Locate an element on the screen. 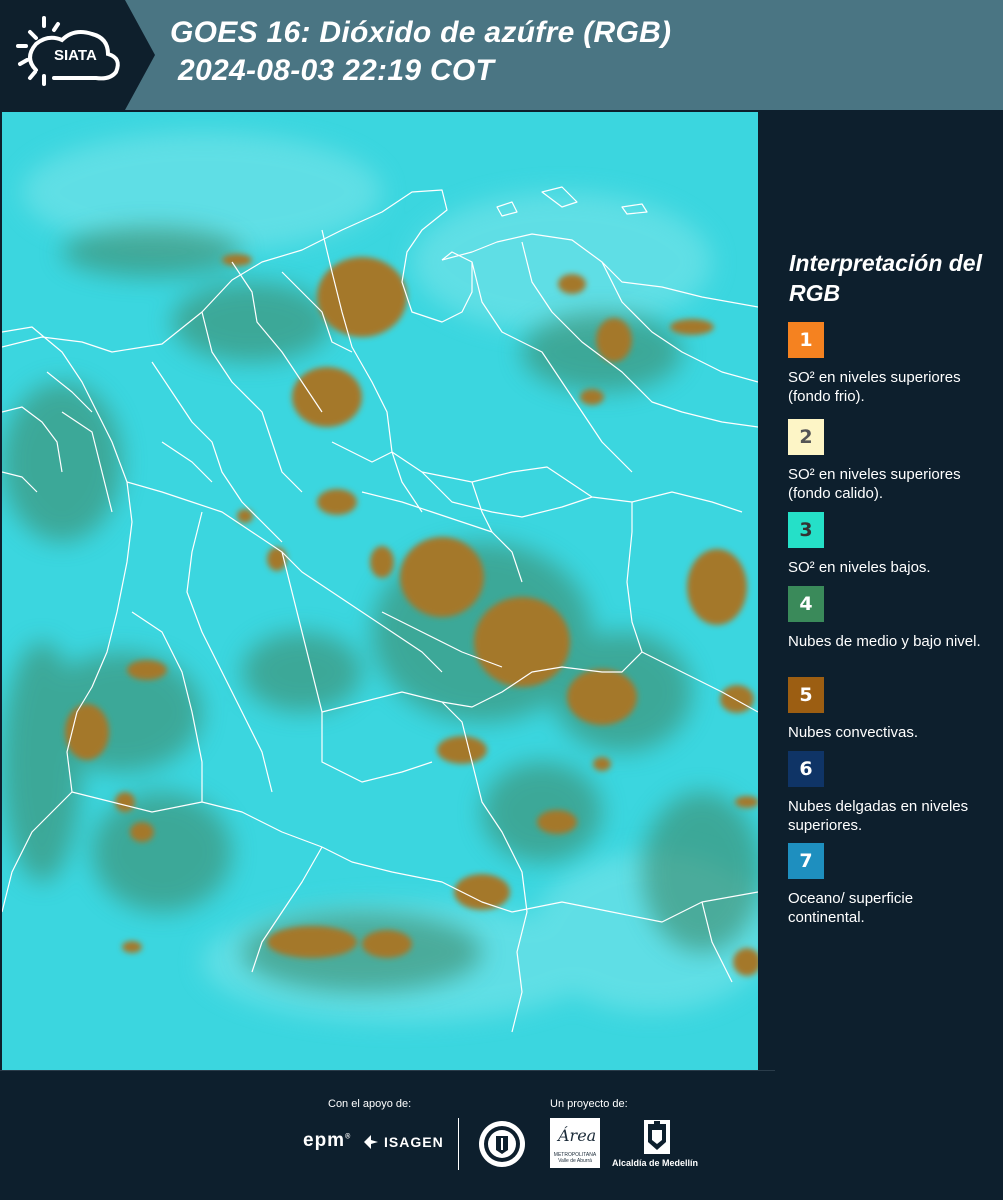 The height and width of the screenshot is (1200, 1003). title-product: GOES 16: Dióxido de azúfre (RGB) is located at coordinates (421, 32).